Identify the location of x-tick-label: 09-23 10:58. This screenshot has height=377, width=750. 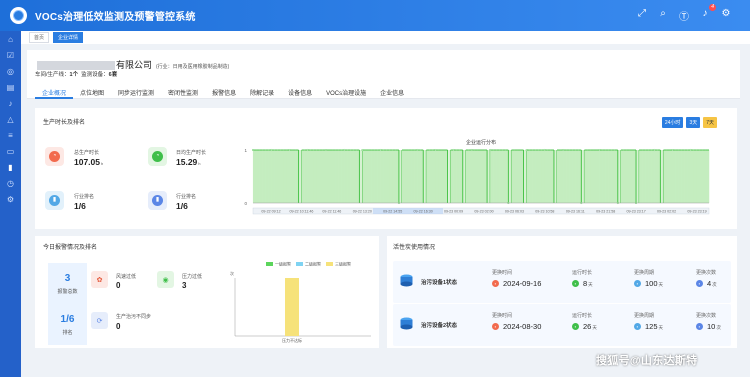
(544, 212).